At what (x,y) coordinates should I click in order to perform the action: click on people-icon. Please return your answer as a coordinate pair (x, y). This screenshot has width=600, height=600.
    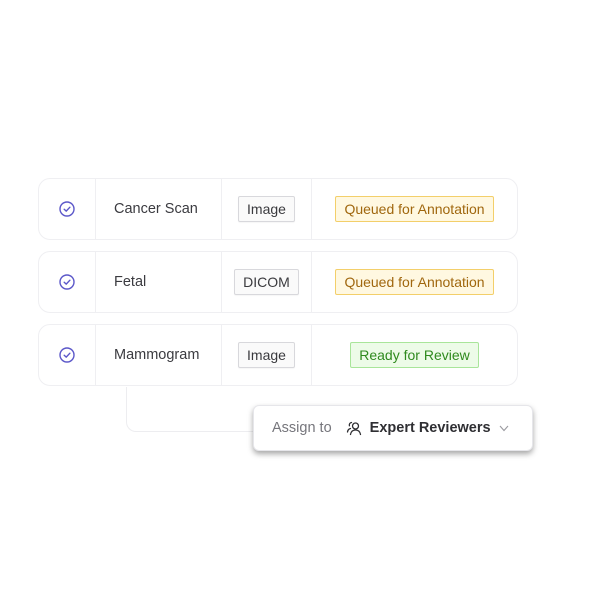
    Looking at the image, I should click on (353, 428).